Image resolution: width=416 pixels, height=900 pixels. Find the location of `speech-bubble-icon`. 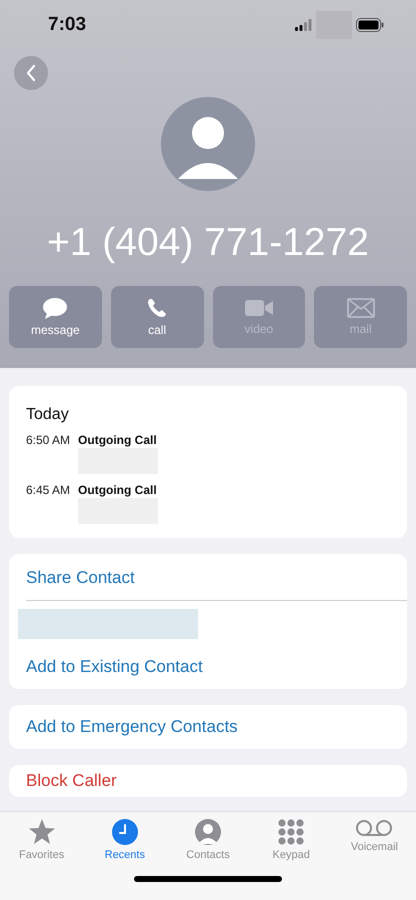

speech-bubble-icon is located at coordinates (55, 308).